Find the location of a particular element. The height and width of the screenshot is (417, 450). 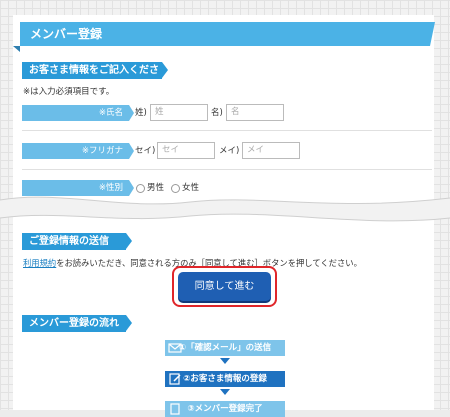

agree-button: 同意して進む is located at coordinates (224, 286).